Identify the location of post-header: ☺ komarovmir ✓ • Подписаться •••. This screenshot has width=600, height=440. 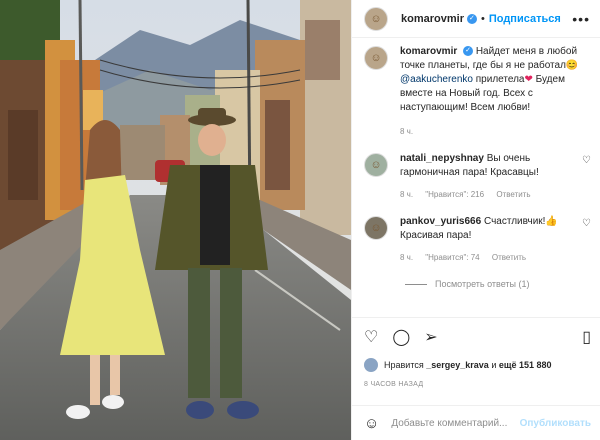
(476, 19).